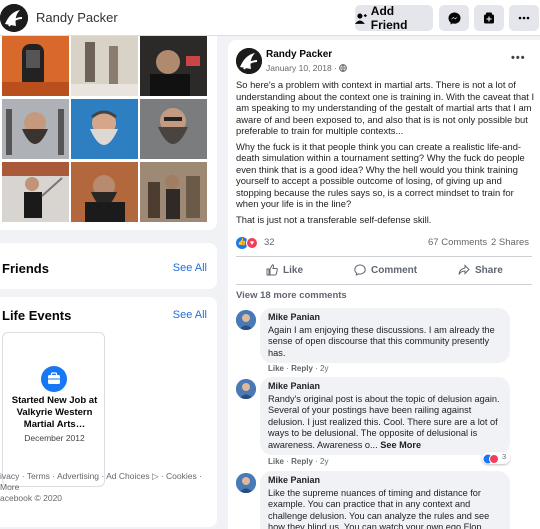 This screenshot has width=540, height=529. I want to click on ellipsis-icon, so click(524, 18).